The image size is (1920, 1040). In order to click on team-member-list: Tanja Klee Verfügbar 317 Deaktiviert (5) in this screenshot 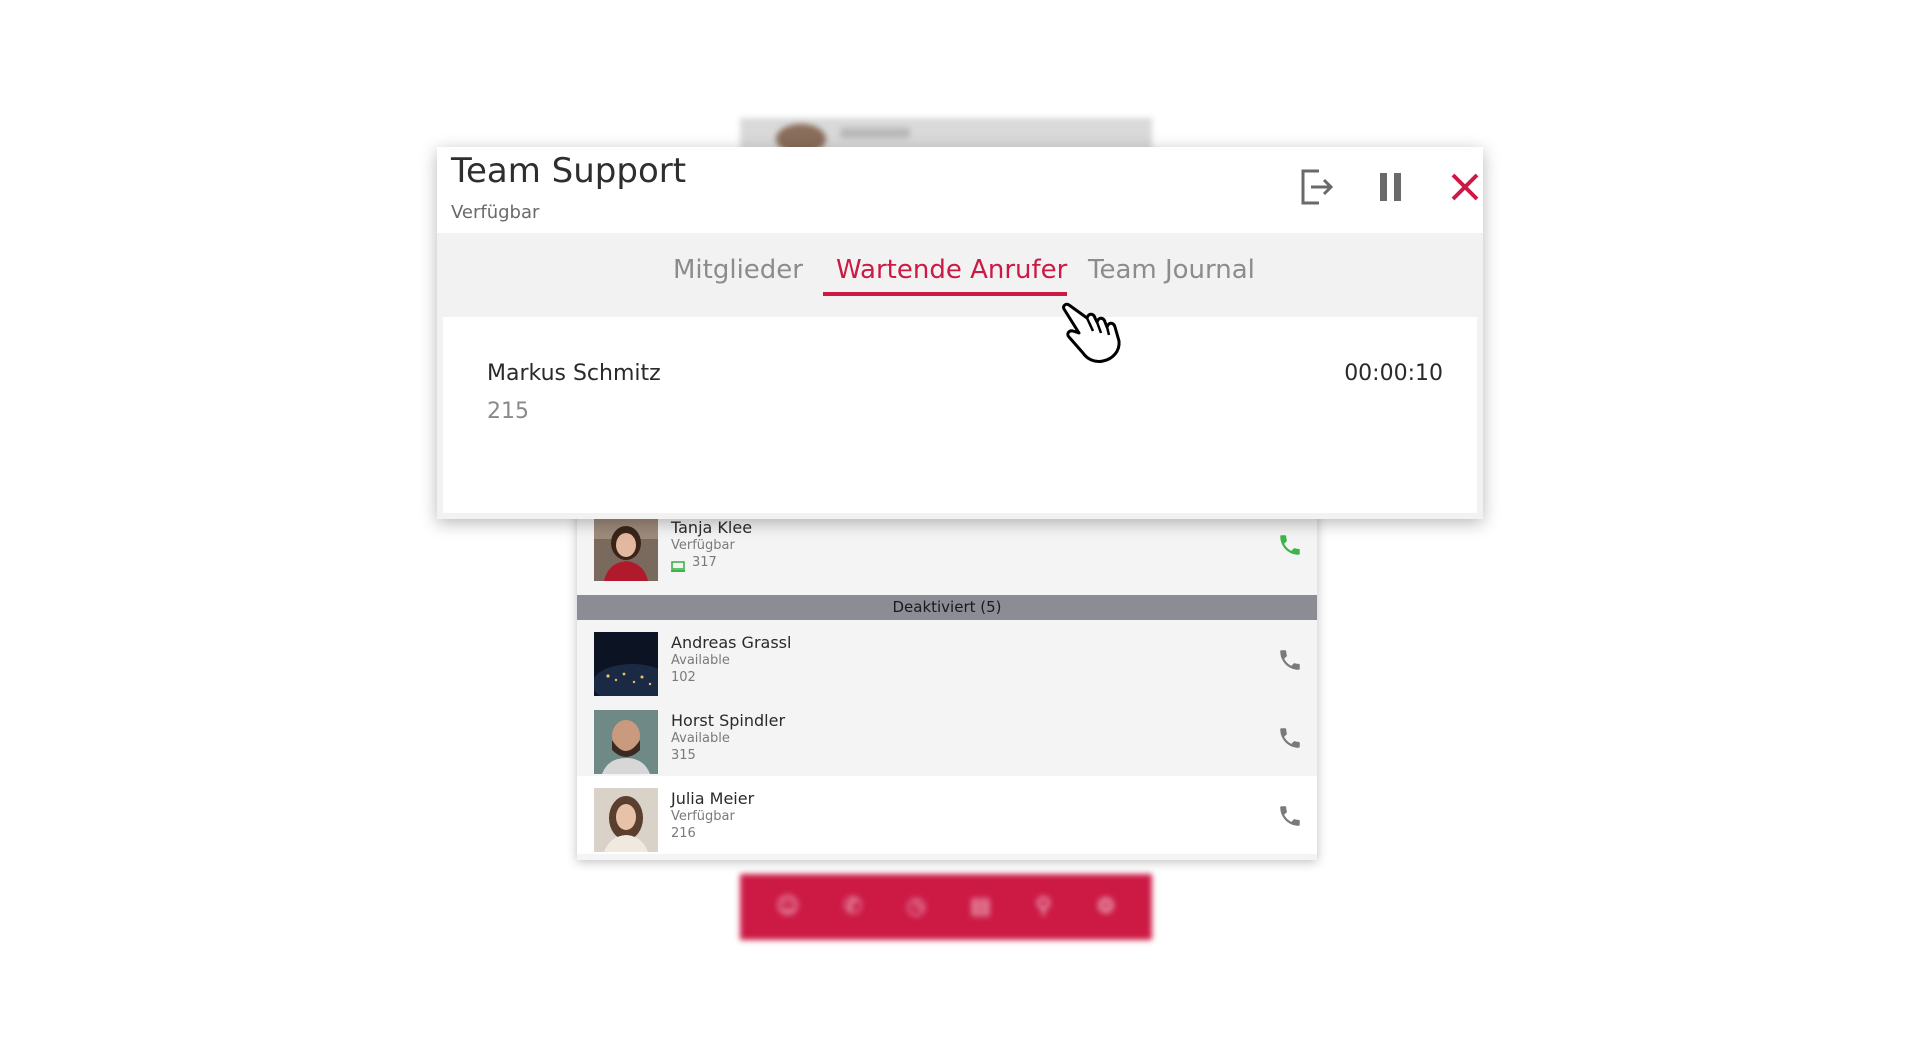, I will do `click(947, 682)`.